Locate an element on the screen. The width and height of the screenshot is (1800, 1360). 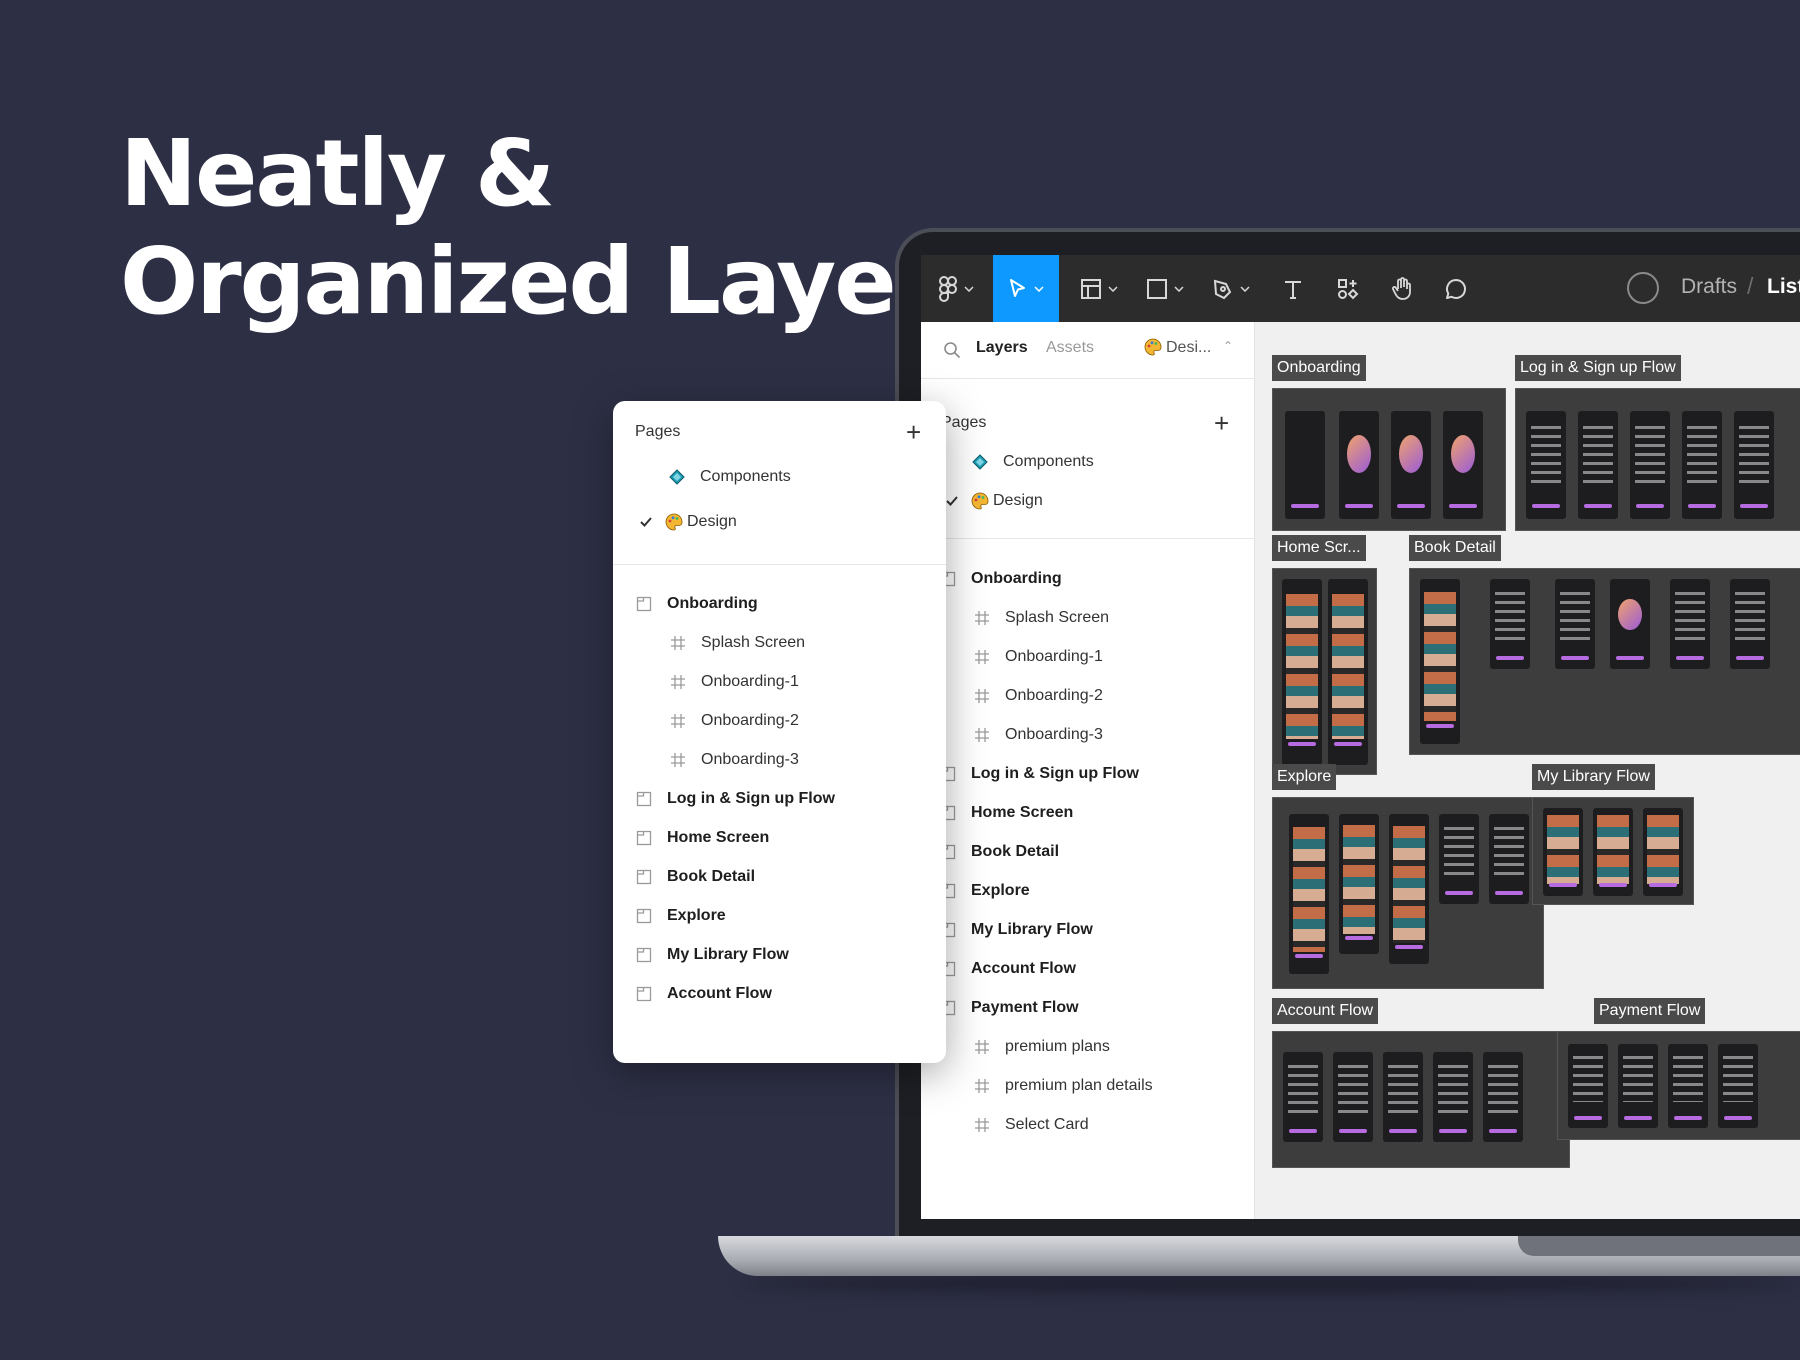
main-menu-button is located at coordinates (956, 288).